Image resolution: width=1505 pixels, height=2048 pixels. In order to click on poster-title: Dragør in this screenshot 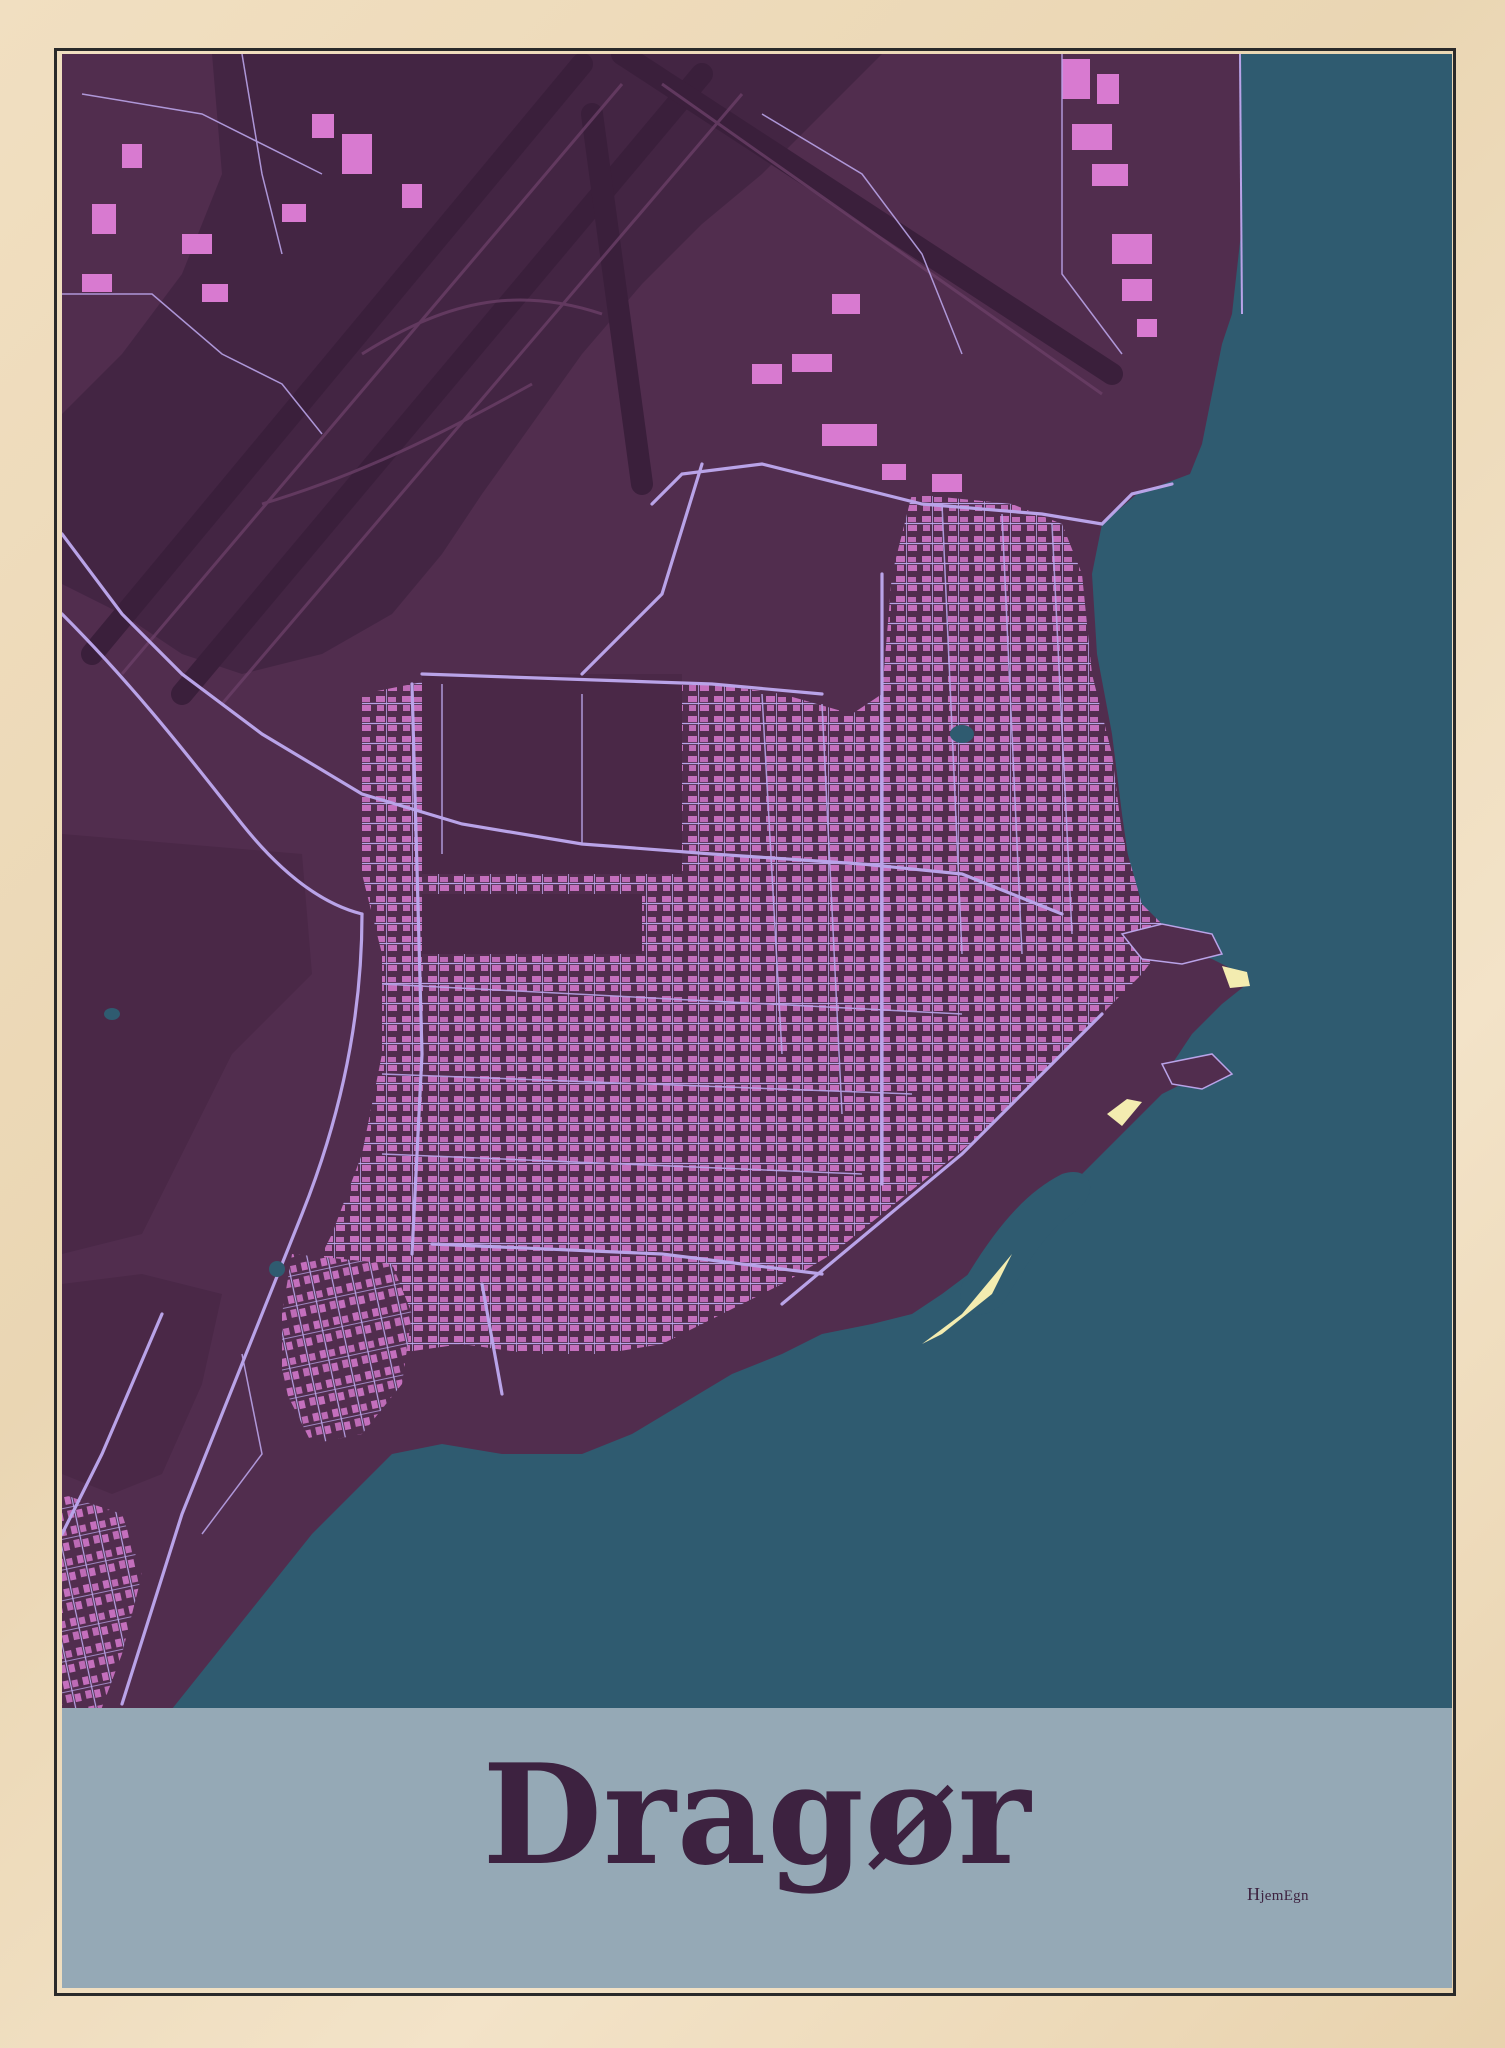, I will do `click(757, 1814)`.